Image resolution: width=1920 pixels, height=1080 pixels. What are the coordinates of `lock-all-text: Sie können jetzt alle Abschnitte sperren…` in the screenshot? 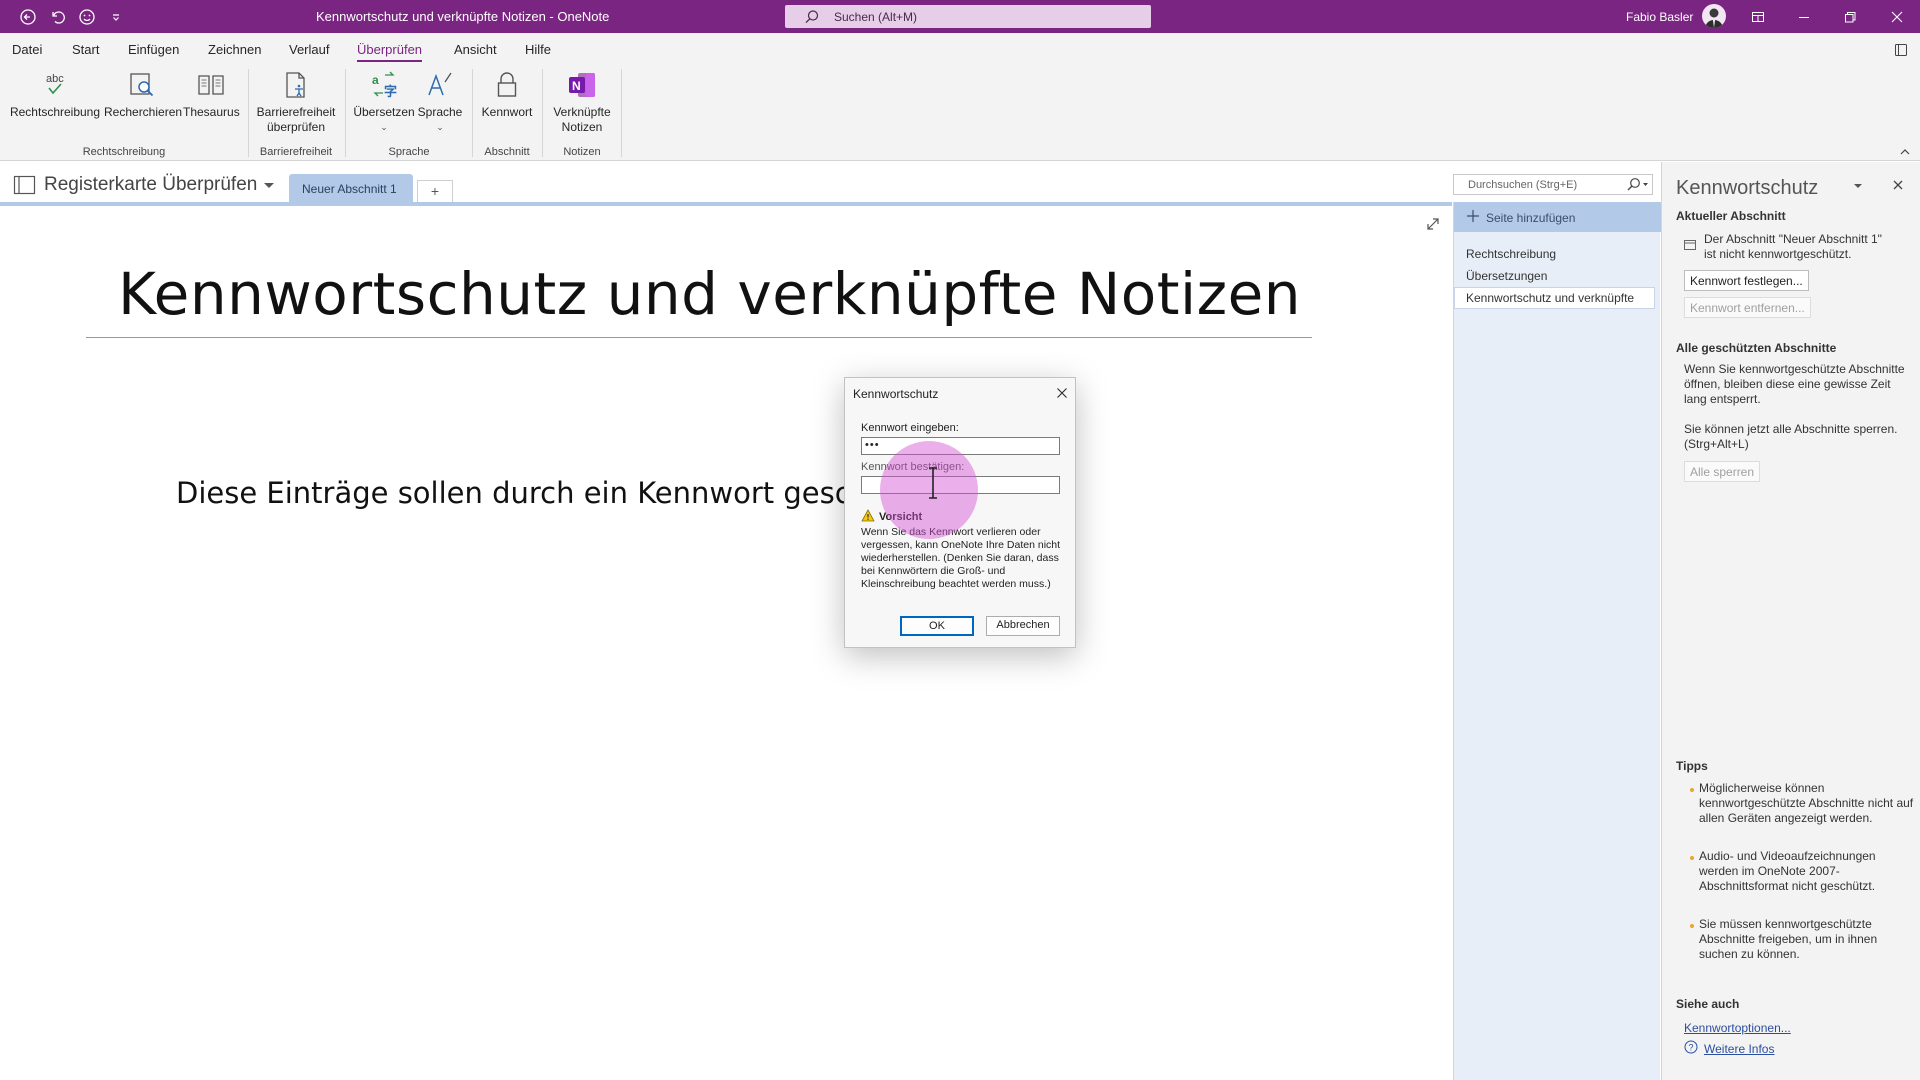 It's located at (1791, 436).